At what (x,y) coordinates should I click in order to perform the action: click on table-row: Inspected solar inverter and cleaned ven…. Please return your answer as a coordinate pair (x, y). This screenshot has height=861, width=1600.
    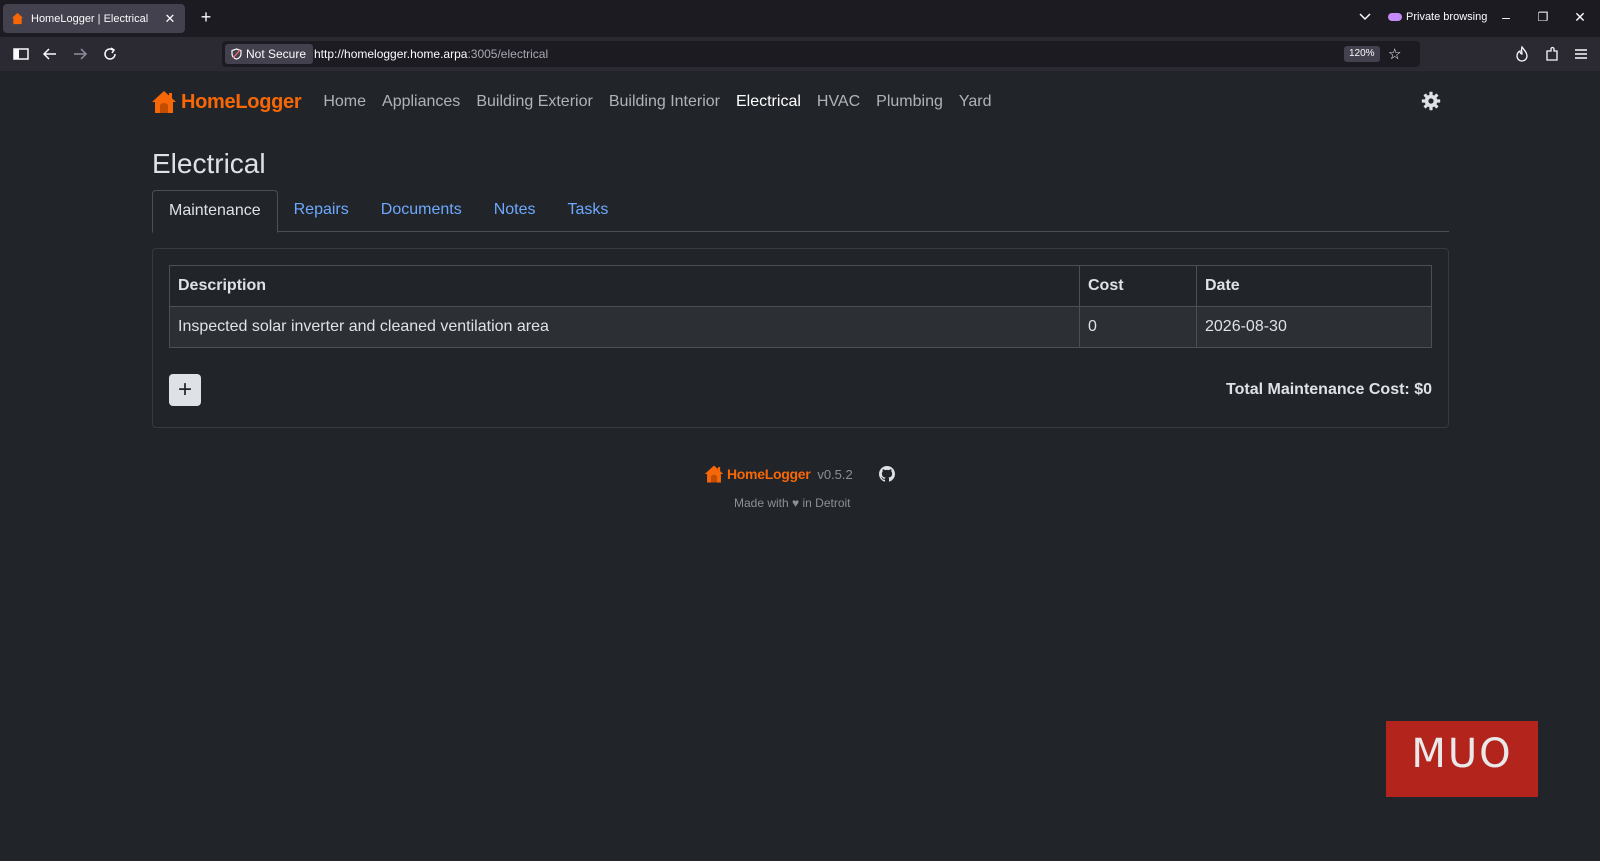
    Looking at the image, I should click on (800, 327).